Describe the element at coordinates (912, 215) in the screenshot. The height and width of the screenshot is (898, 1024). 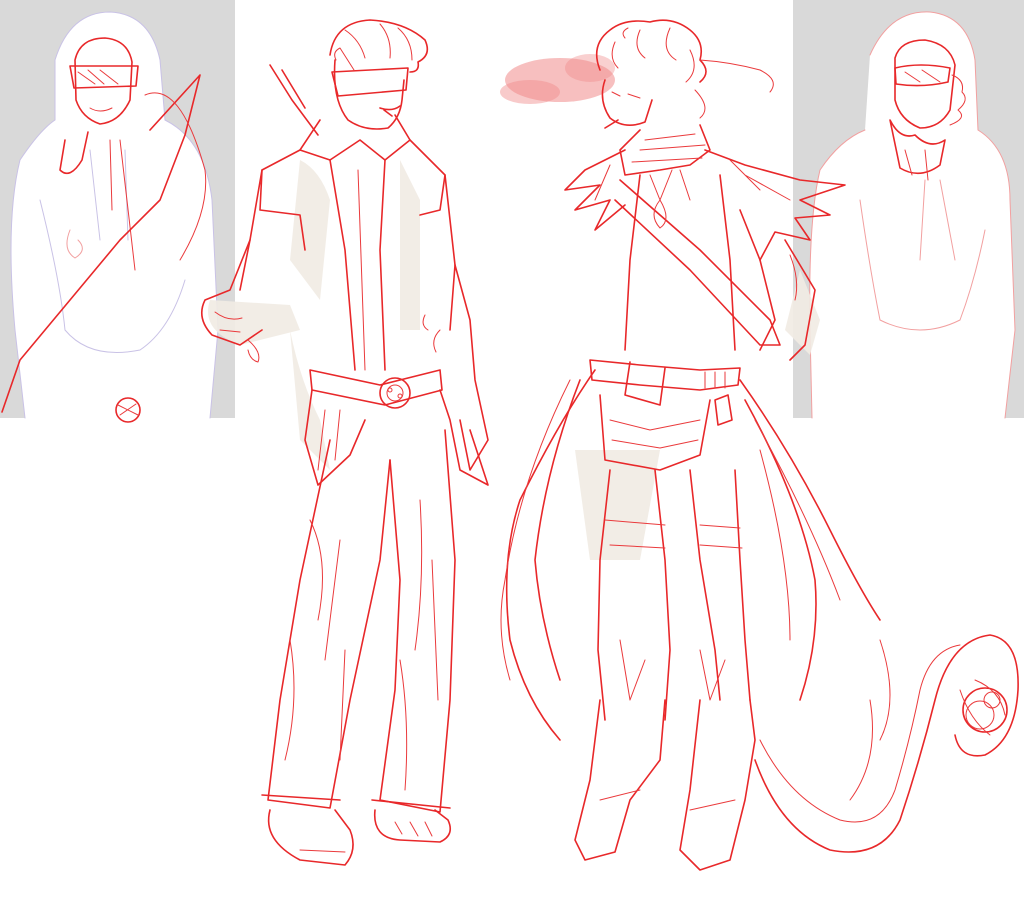
I see `reference-figure-right` at that location.